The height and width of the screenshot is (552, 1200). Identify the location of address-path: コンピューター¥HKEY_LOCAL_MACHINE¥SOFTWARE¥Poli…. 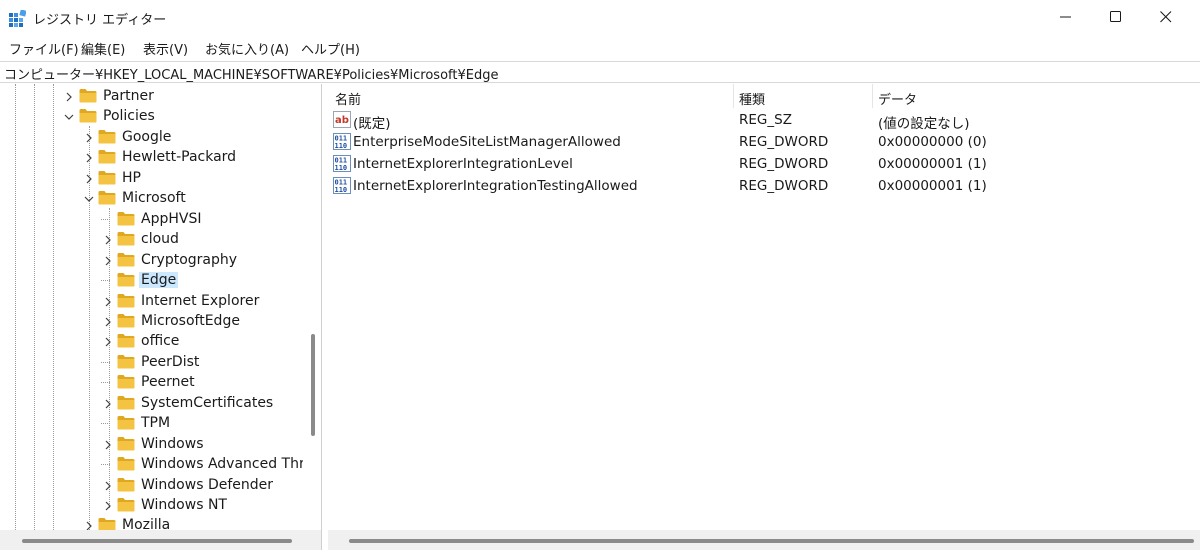
(251, 73).